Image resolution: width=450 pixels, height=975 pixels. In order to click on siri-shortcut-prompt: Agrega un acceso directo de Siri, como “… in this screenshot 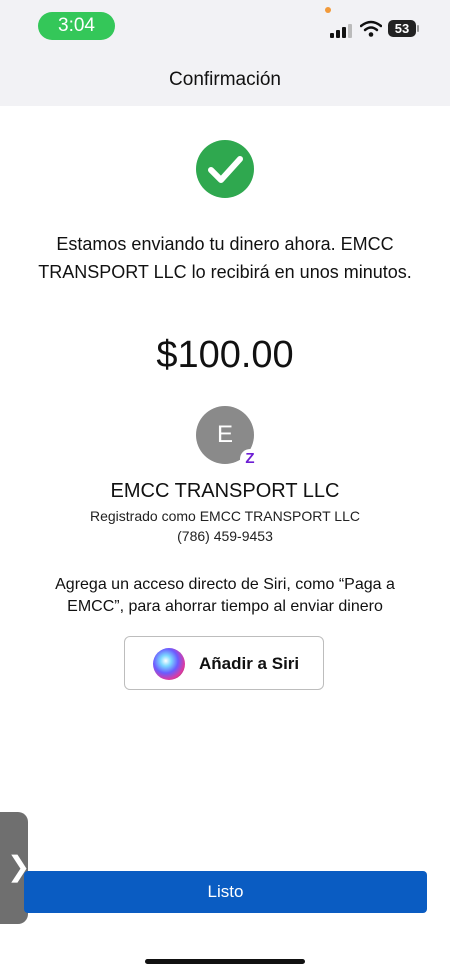, I will do `click(225, 595)`.